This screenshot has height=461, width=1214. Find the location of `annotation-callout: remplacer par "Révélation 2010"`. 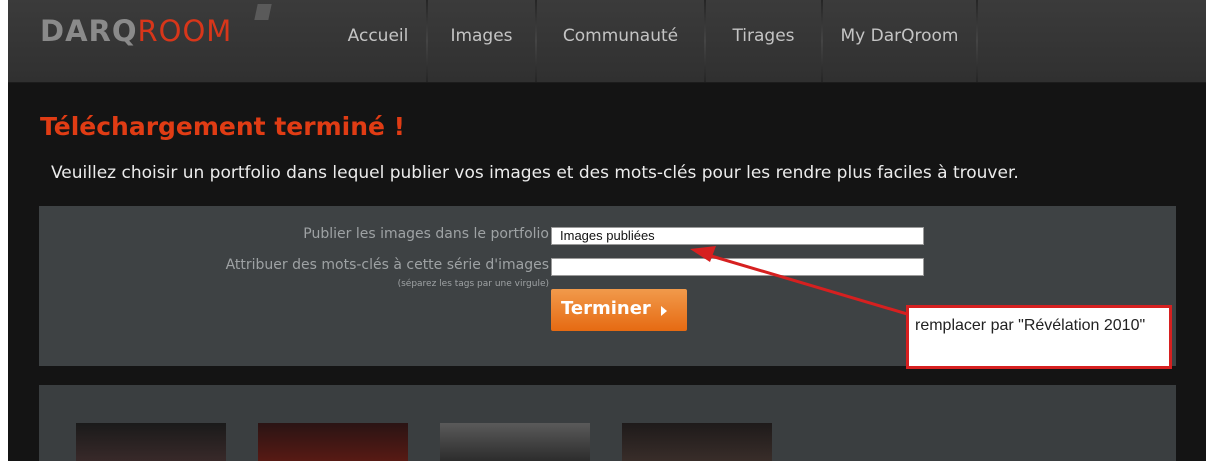

annotation-callout: remplacer par "Révélation 2010" is located at coordinates (1039, 337).